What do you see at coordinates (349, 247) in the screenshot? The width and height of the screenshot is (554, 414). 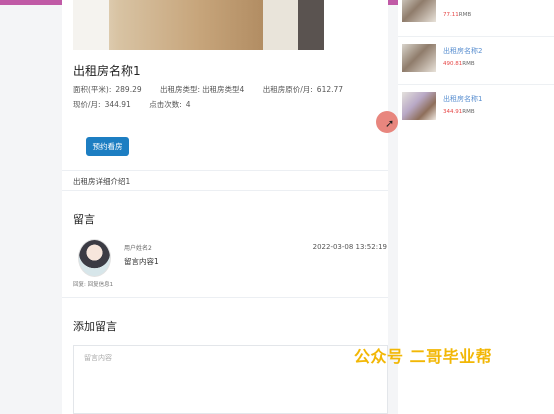 I see `comment-date: 2022-03-08 13:52:19` at bounding box center [349, 247].